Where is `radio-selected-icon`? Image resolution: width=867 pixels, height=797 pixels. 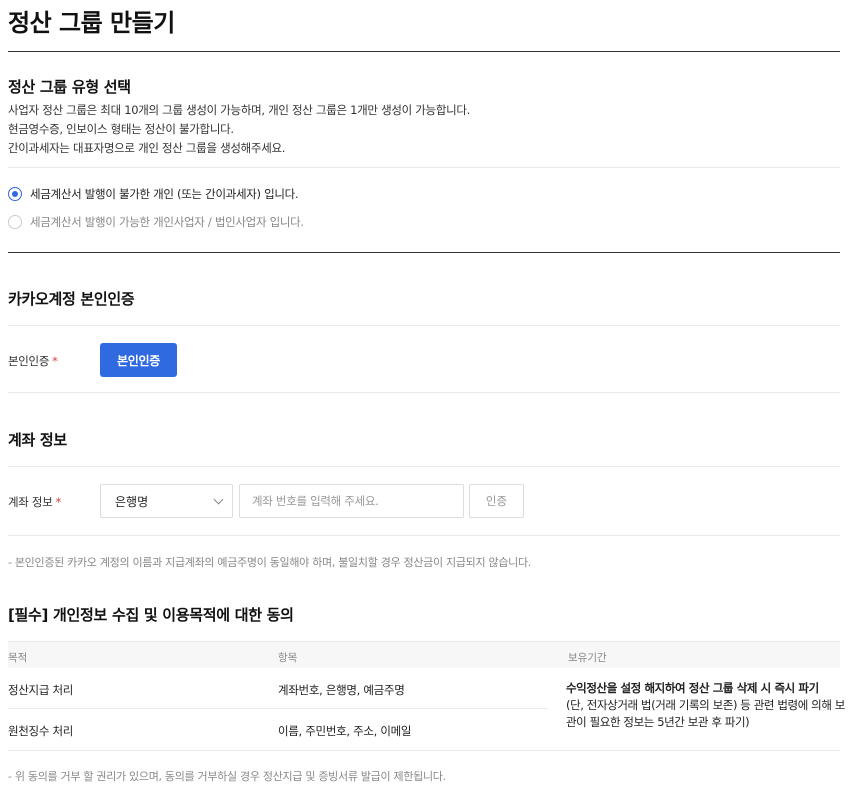
radio-selected-icon is located at coordinates (15, 194).